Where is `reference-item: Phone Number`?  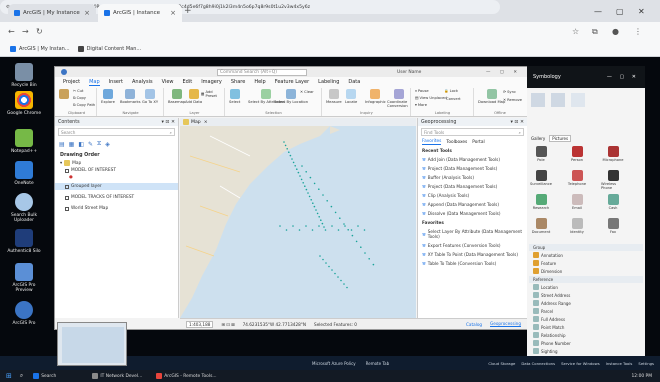 reference-item: Phone Number is located at coordinates (586, 343).